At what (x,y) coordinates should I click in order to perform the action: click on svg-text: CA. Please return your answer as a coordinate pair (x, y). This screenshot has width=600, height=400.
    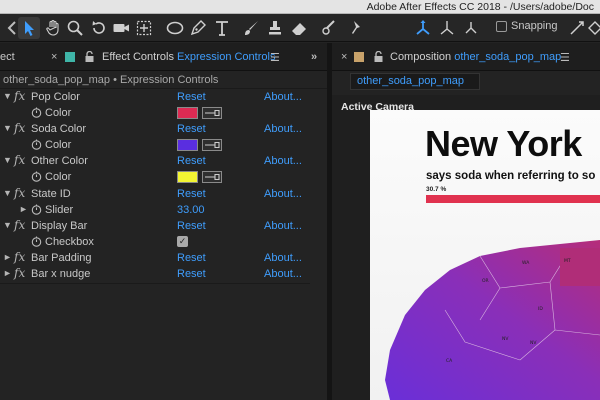
    Looking at the image, I should click on (449, 361).